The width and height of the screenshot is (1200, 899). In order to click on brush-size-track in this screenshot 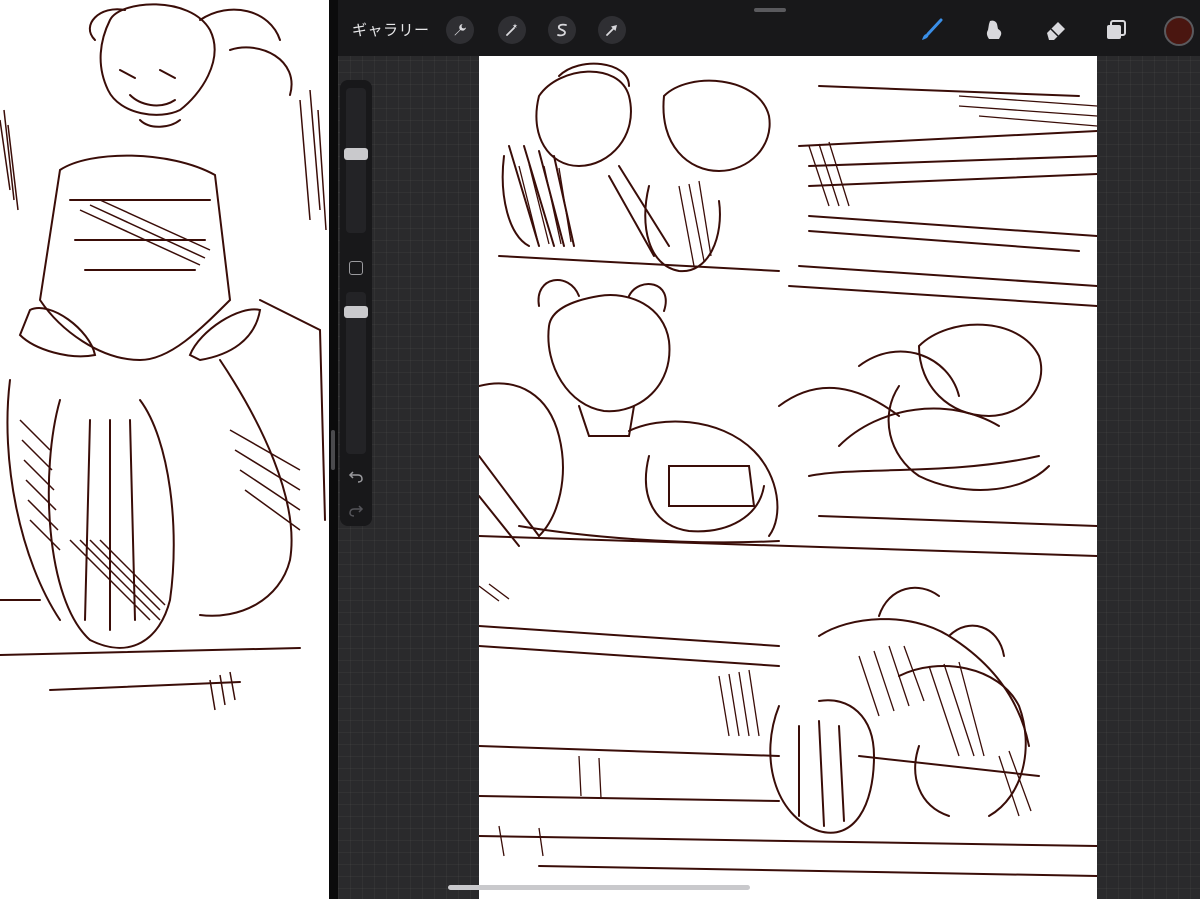, I will do `click(356, 160)`.